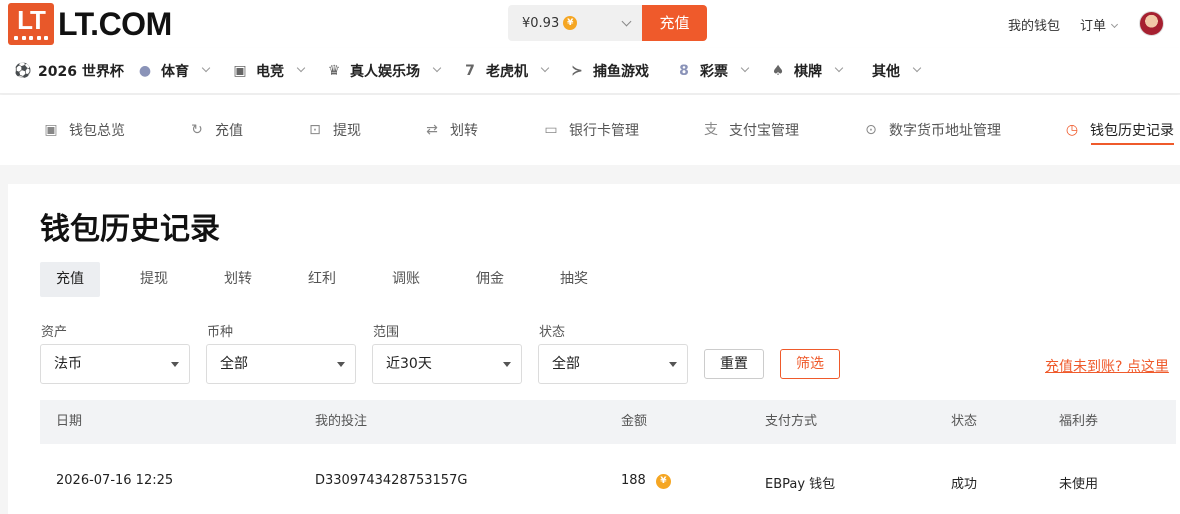 The image size is (1180, 514). What do you see at coordinates (734, 364) in the screenshot?
I see `reset-button: 重置` at bounding box center [734, 364].